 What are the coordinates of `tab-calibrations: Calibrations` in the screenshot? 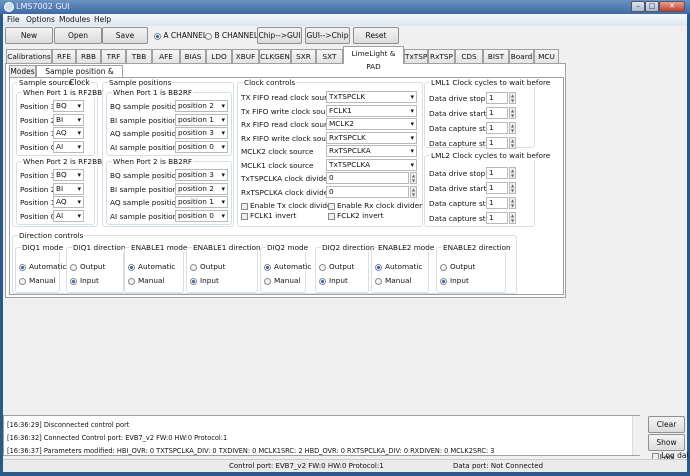 It's located at (29, 56).